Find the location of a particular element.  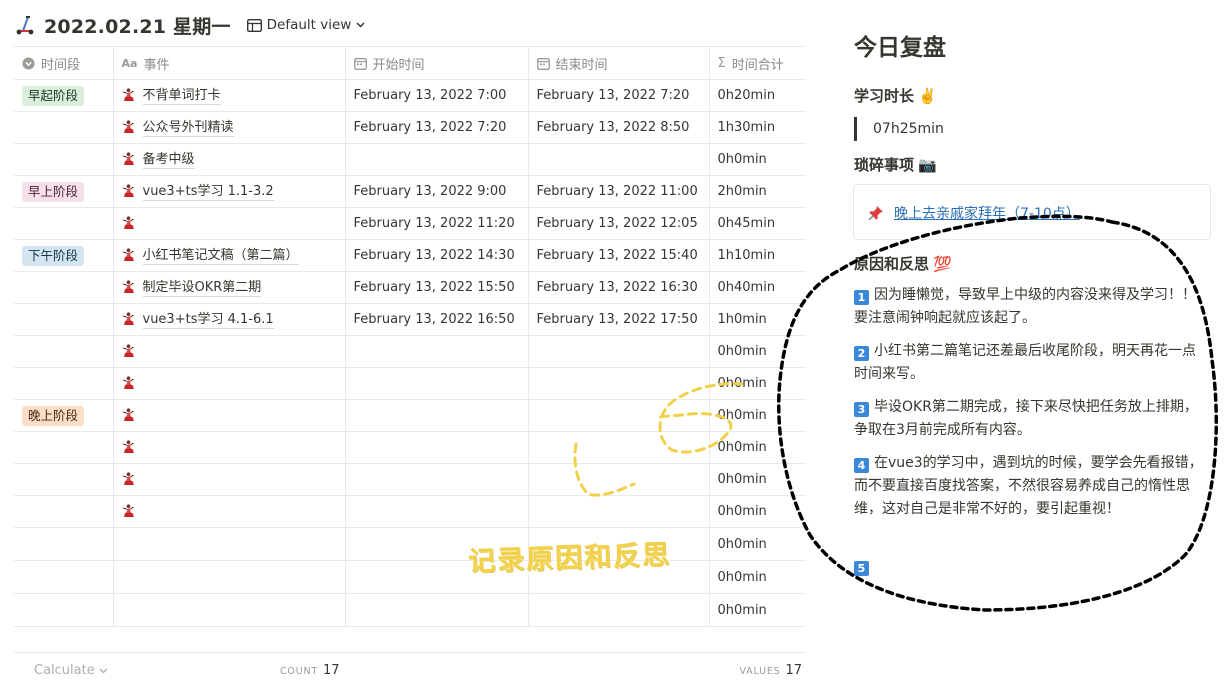

view-switcher: Default view is located at coordinates (306, 25).